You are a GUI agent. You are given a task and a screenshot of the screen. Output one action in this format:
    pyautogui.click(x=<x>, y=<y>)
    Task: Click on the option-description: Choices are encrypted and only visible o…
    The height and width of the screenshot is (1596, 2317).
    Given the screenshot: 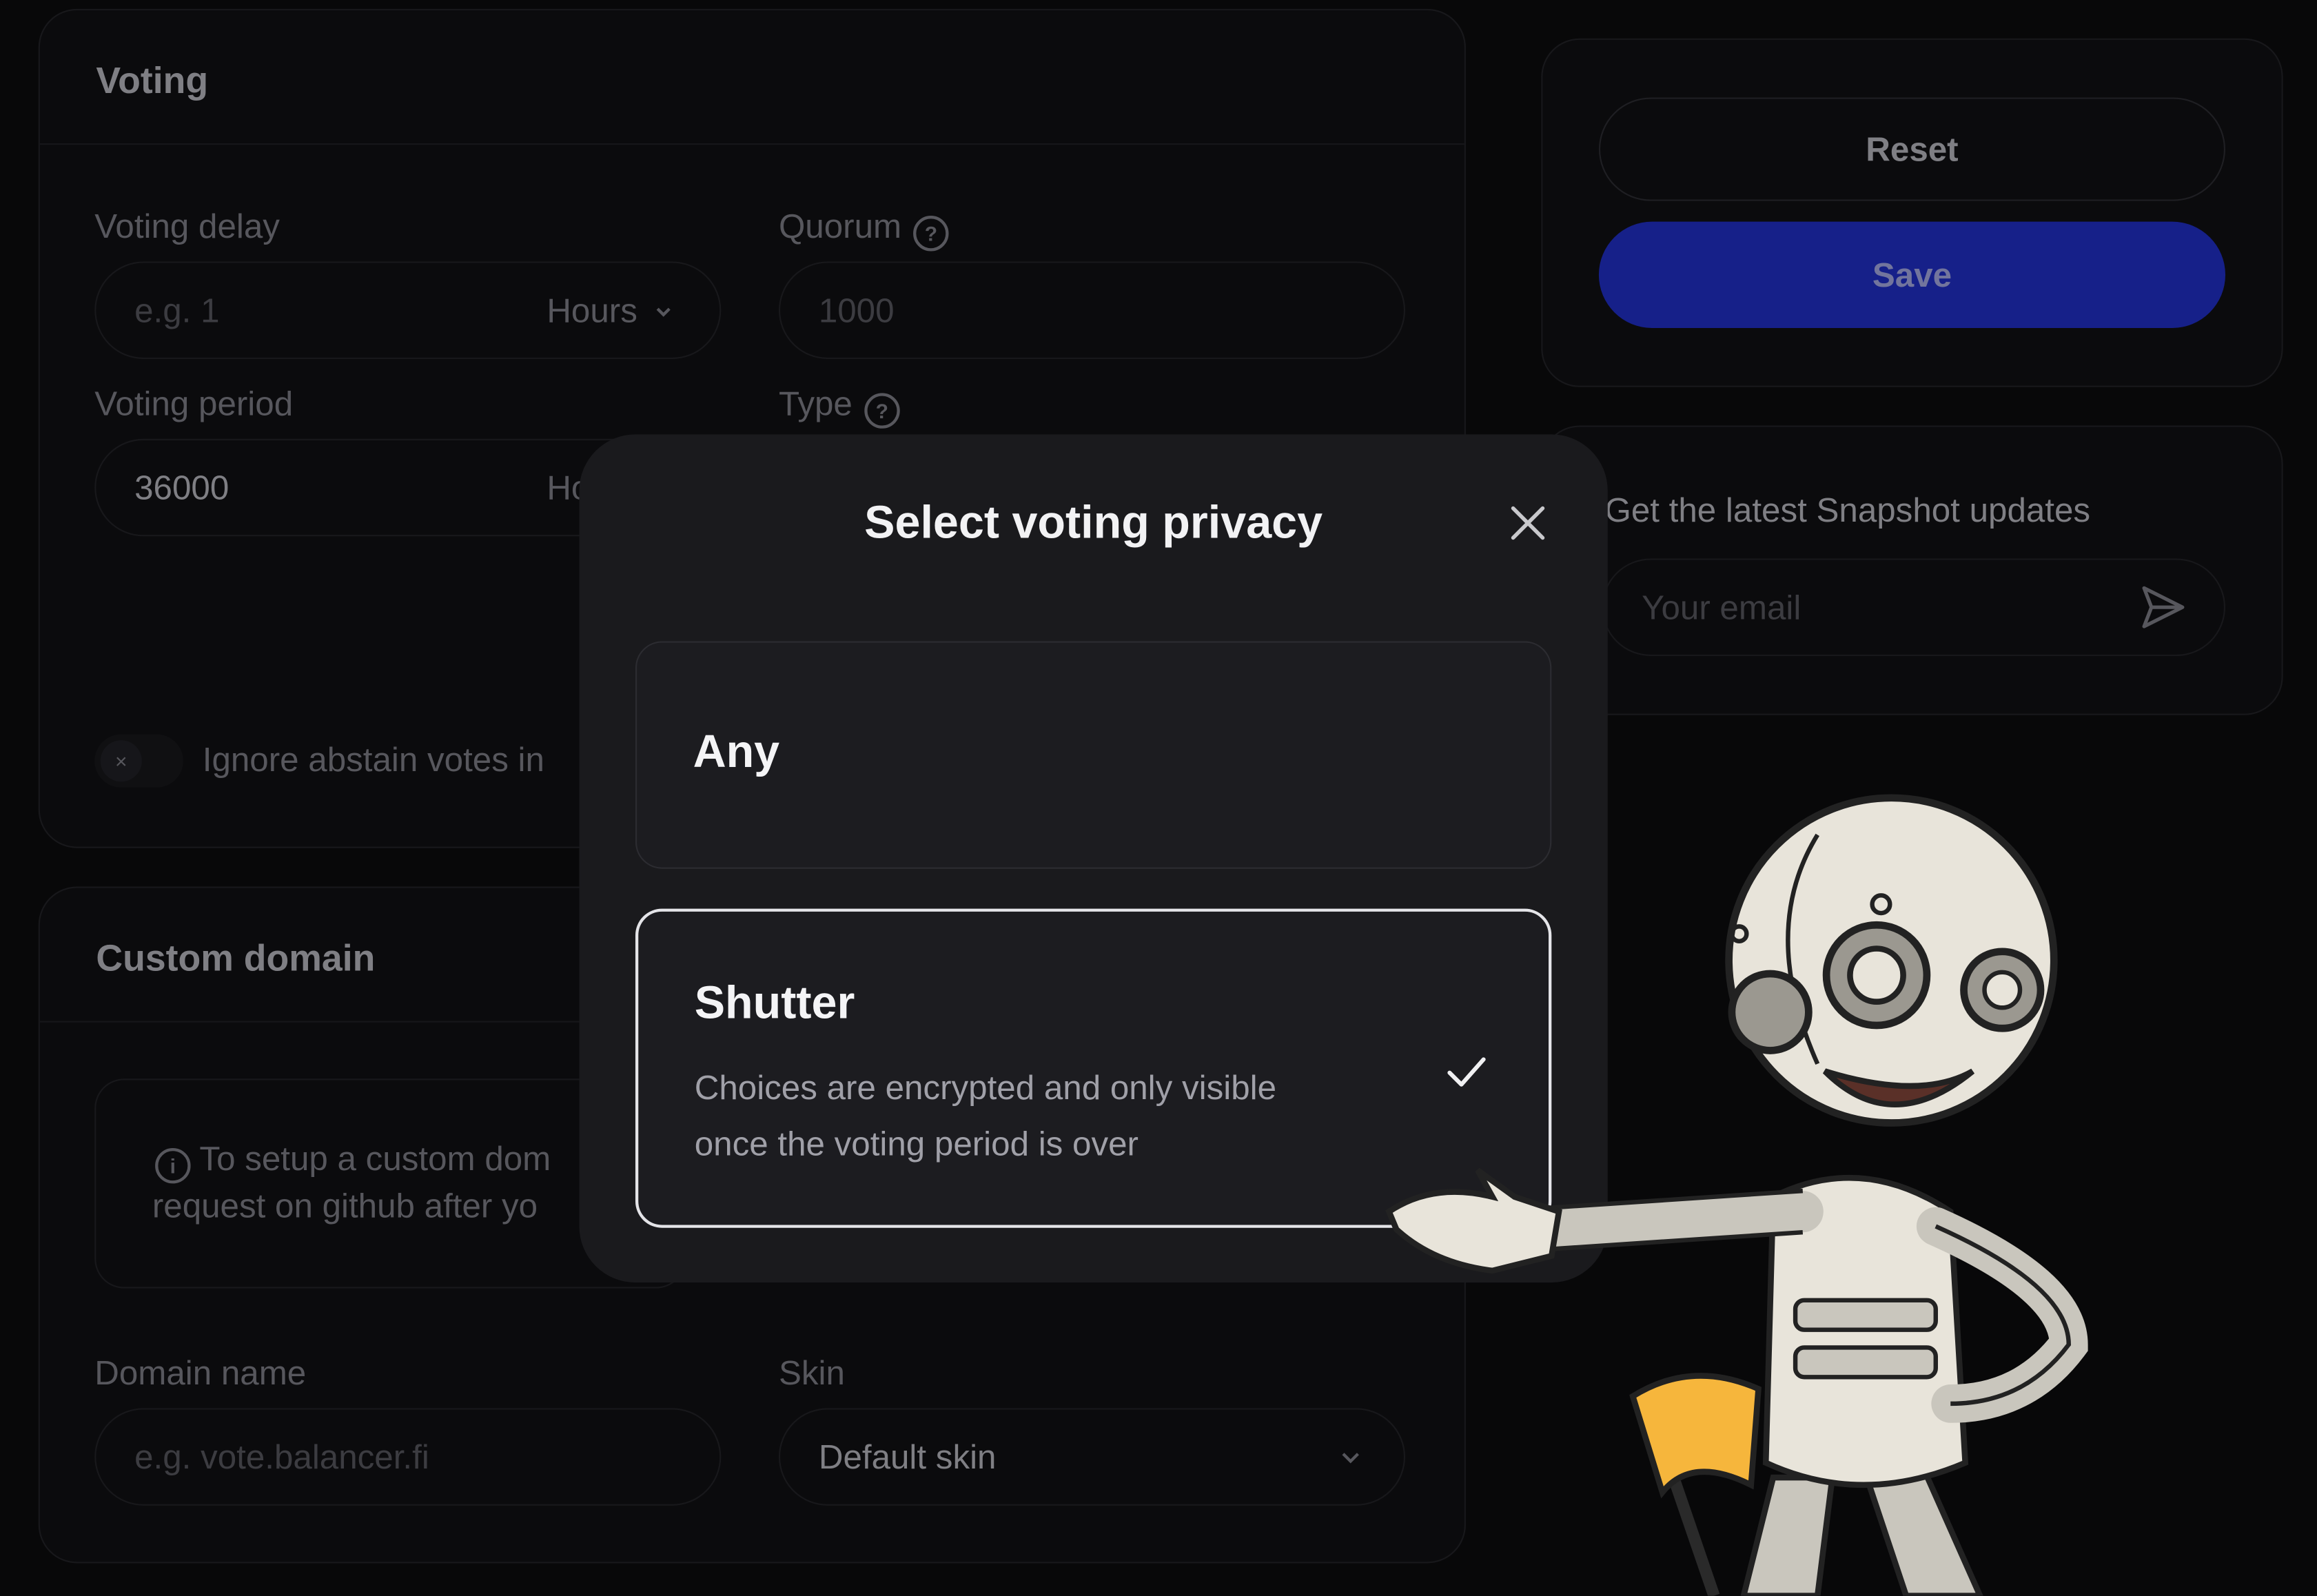 What is the action you would take?
    pyautogui.click(x=1034, y=1115)
    